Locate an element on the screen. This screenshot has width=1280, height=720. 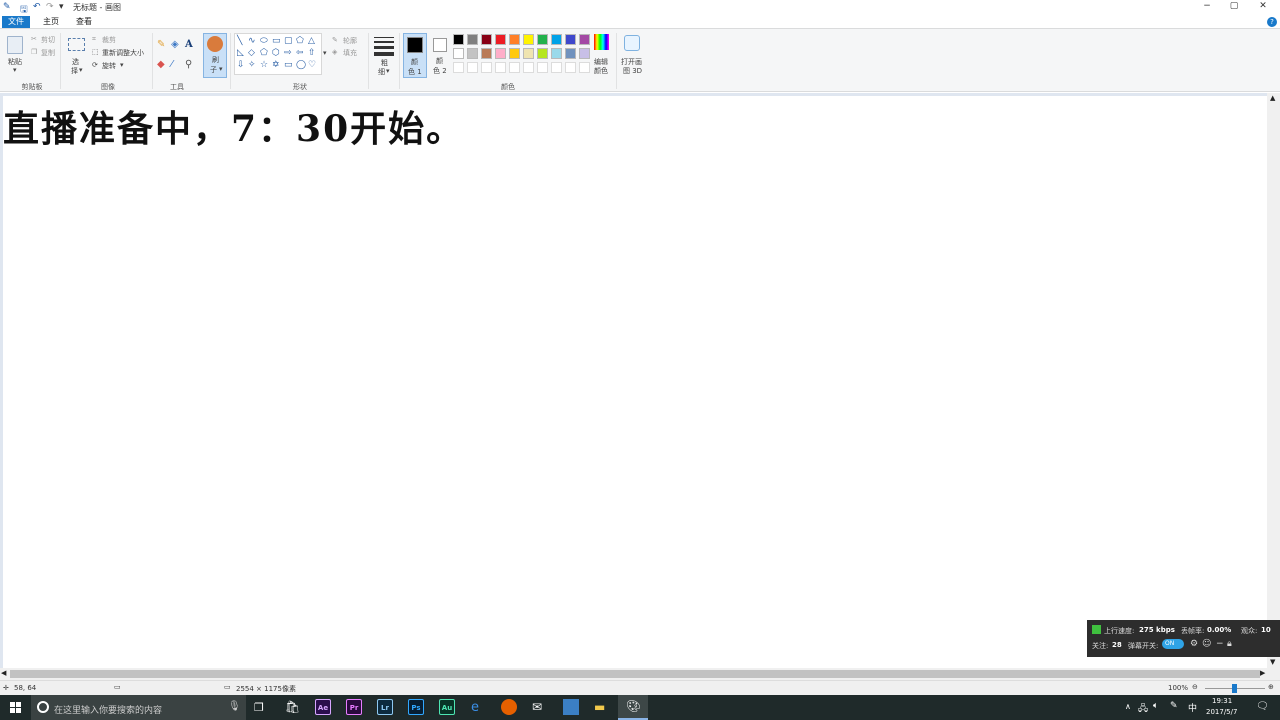
action-center-icon: 🗨︎ is located at coordinates (1262, 706).